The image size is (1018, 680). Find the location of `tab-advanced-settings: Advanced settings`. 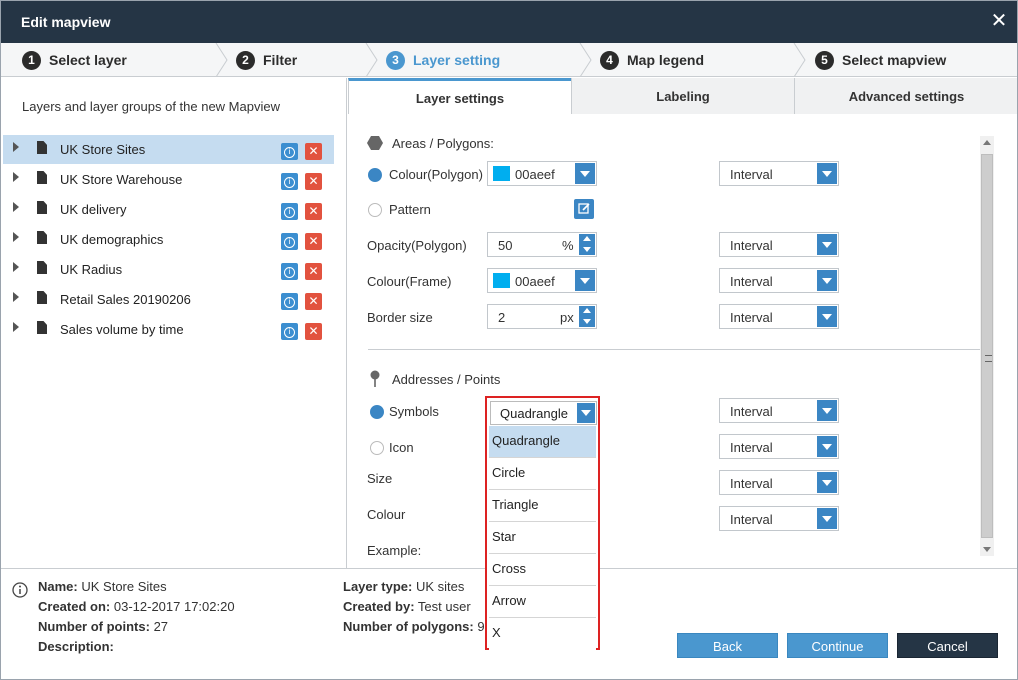

tab-advanced-settings: Advanced settings is located at coordinates (905, 96).